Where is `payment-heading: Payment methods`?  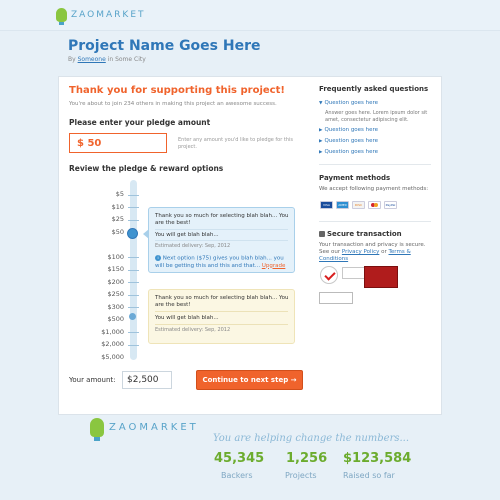
payment-heading: Payment methods is located at coordinates (355, 178).